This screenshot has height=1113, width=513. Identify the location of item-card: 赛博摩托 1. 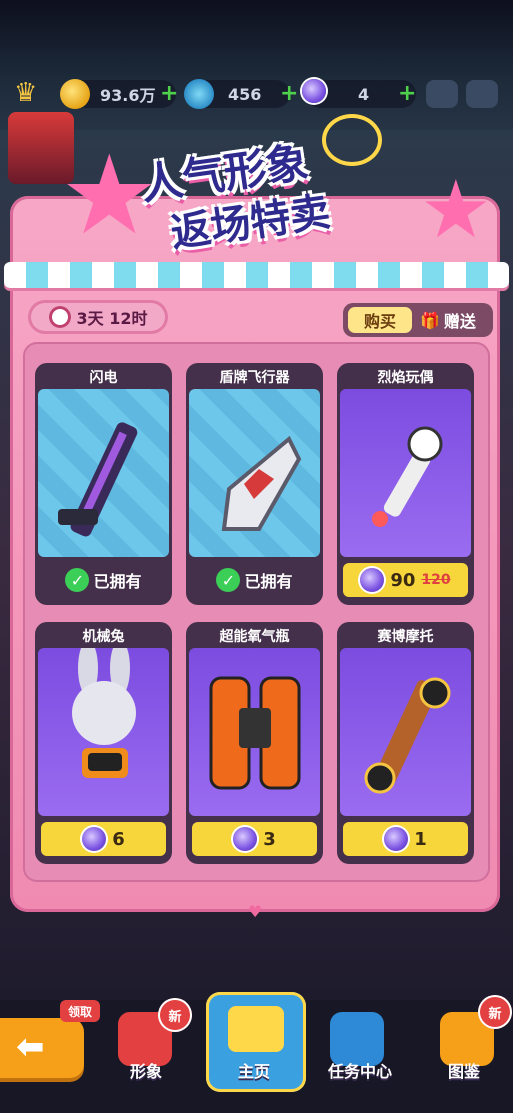
(405, 743).